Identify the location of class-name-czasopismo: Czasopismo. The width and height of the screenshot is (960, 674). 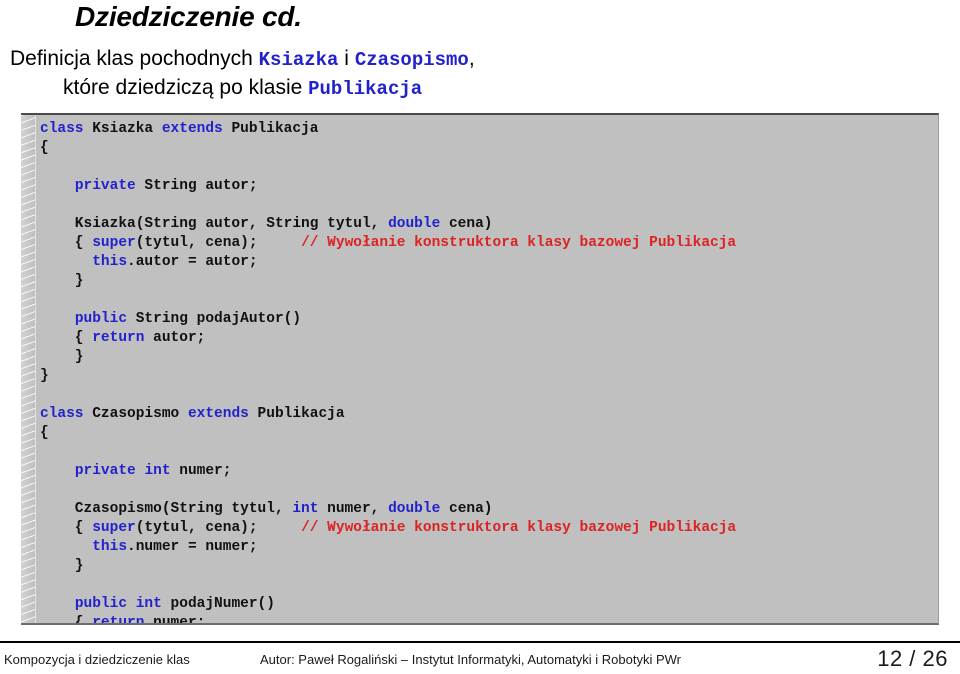
(411, 60).